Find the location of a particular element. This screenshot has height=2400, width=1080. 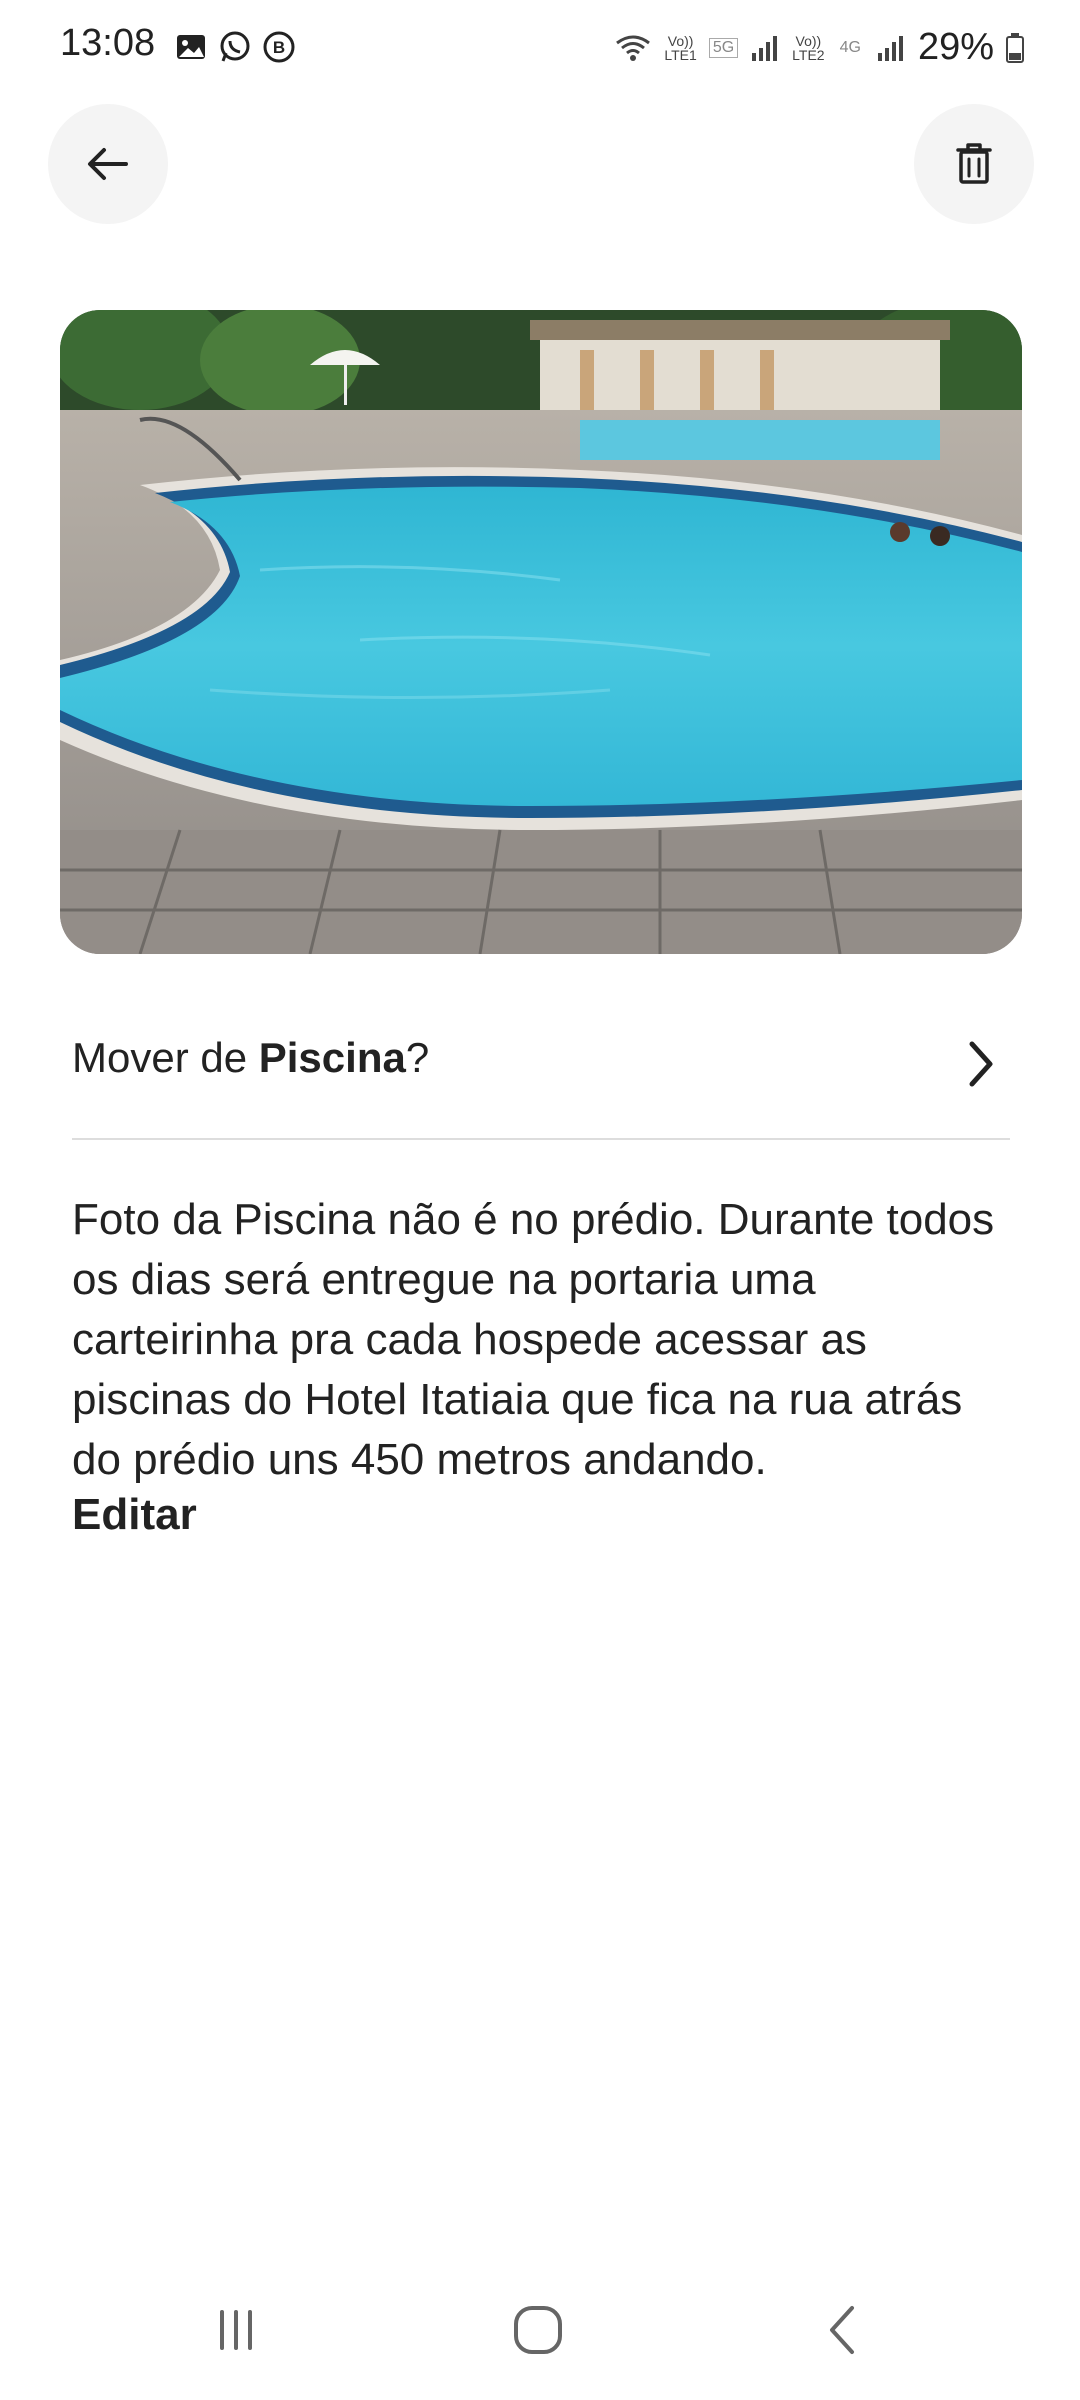

status-time: 13:08 is located at coordinates (108, 43).